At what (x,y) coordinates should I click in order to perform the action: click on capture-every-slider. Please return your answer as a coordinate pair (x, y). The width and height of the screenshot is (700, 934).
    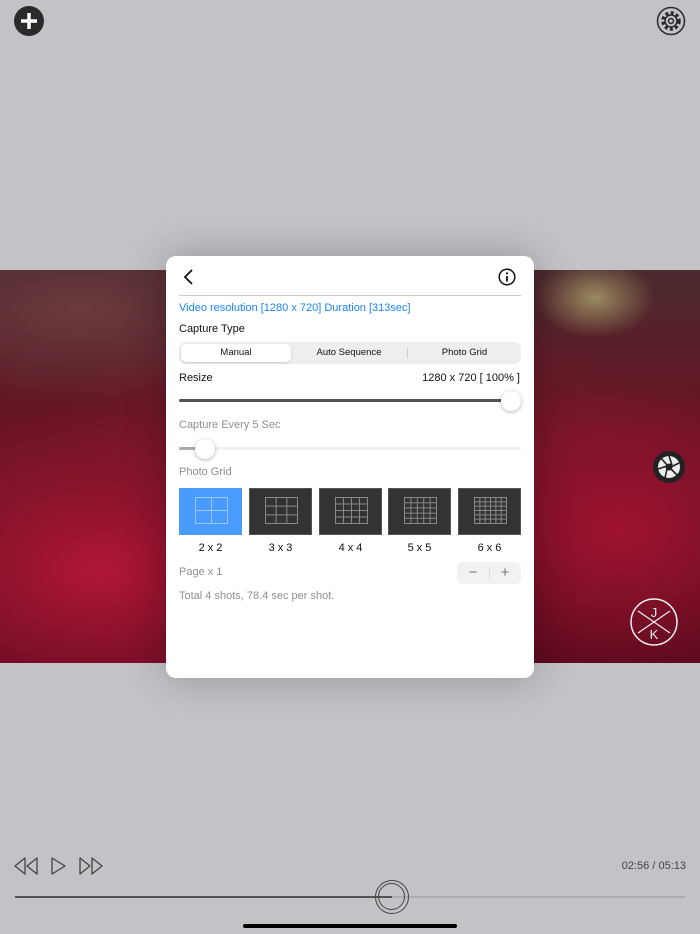
    Looking at the image, I should click on (350, 448).